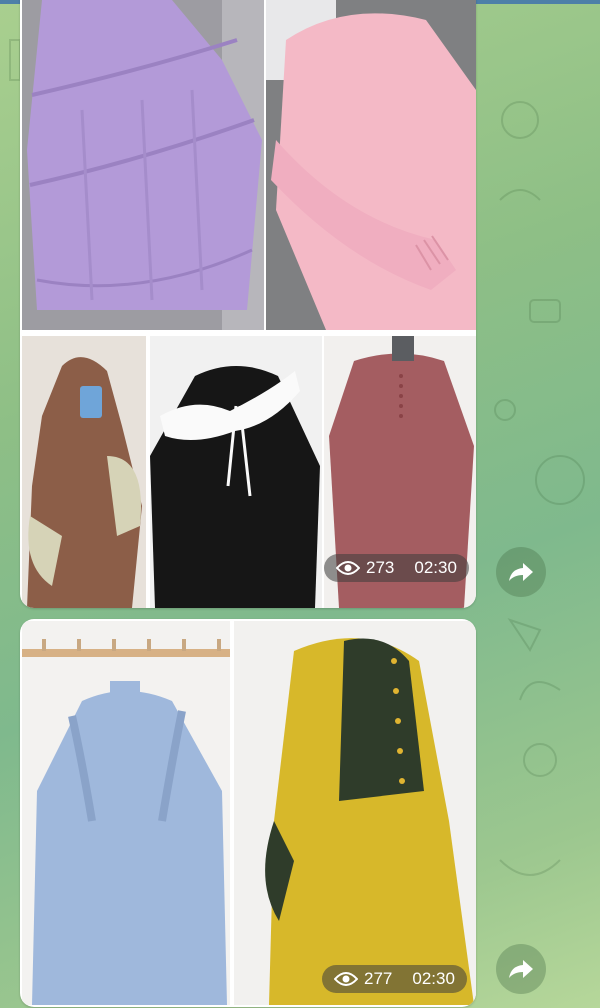 Image resolution: width=600 pixels, height=1008 pixels. Describe the element at coordinates (396, 568) in the screenshot. I see `post-meta-pill: 273 02:30` at that location.